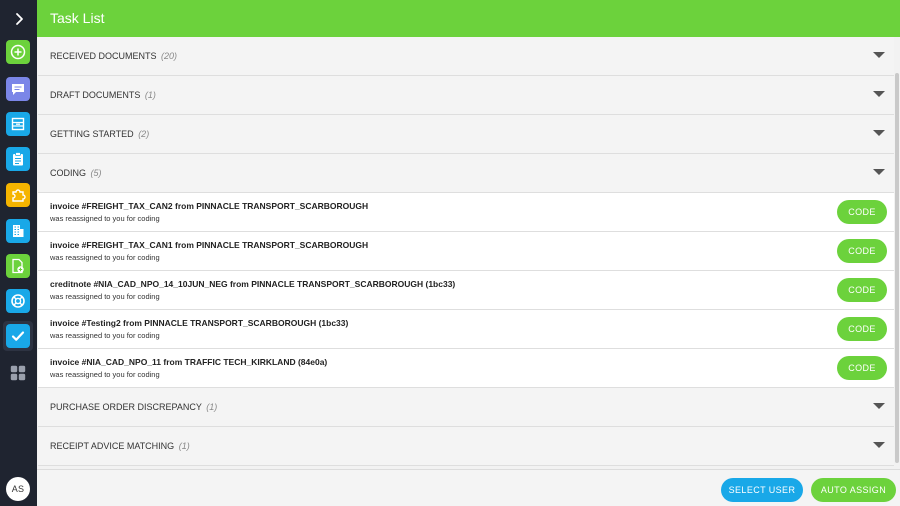 The height and width of the screenshot is (506, 900). I want to click on section-count: (20), so click(169, 56).